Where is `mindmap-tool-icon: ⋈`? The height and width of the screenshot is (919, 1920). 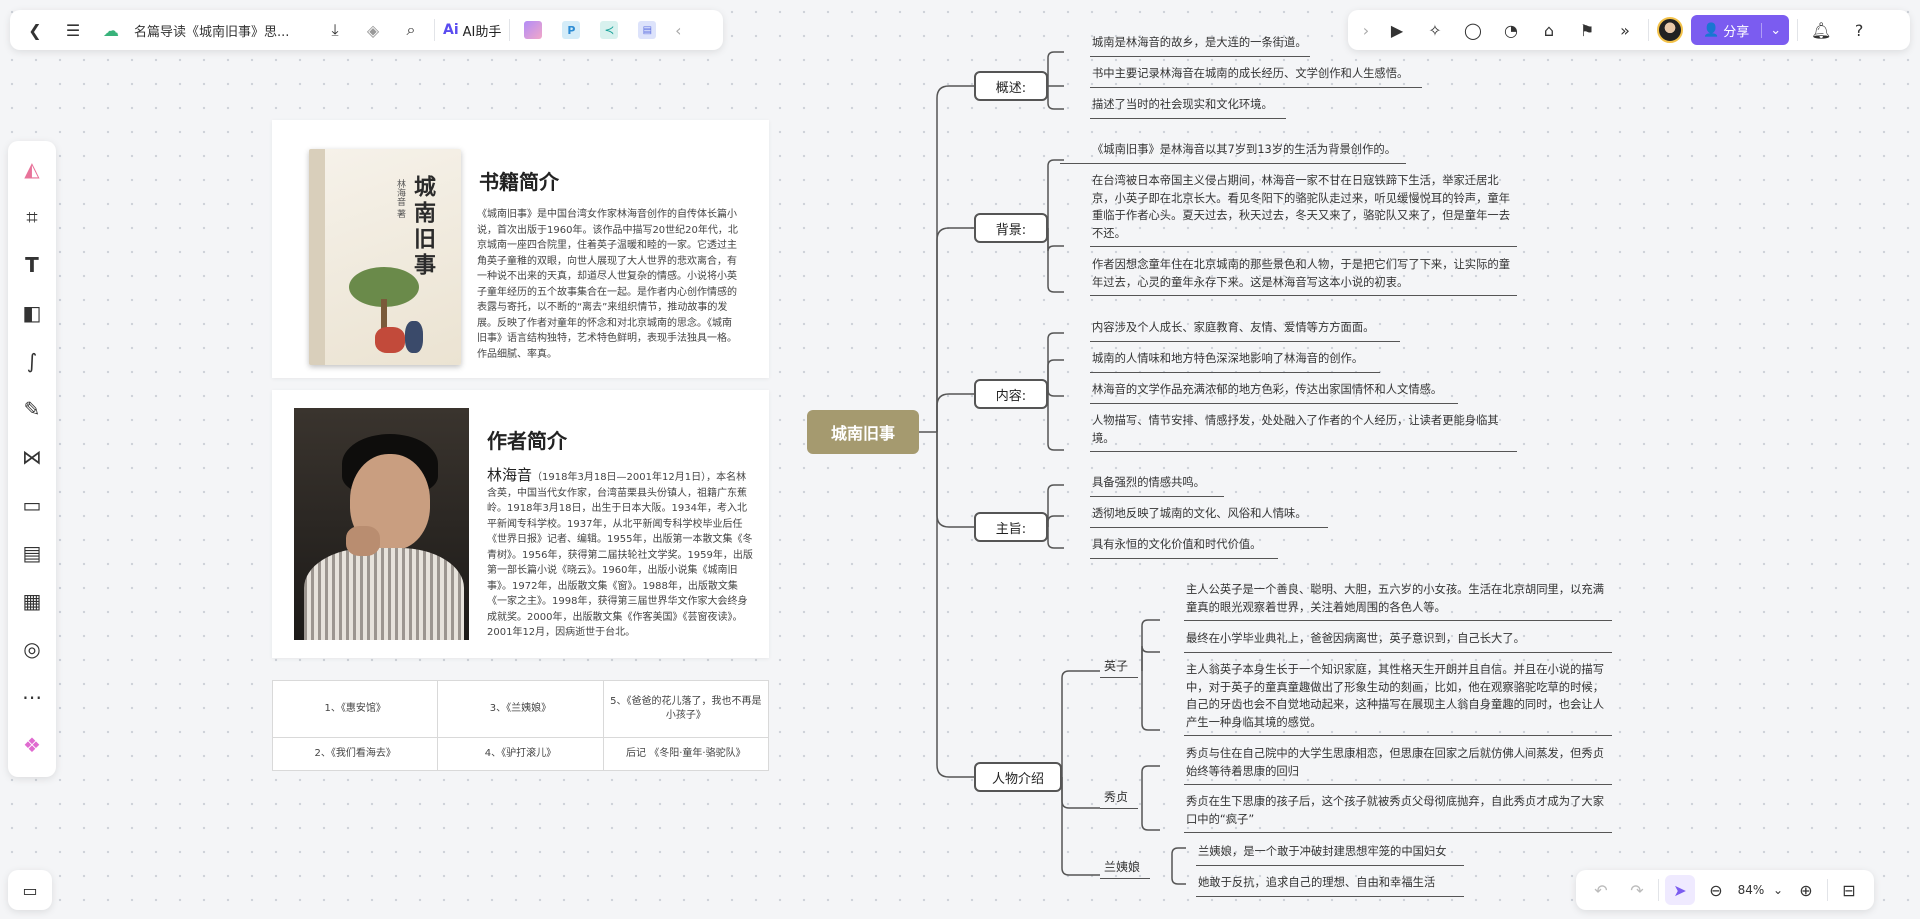
mindmap-tool-icon: ⋈ is located at coordinates (32, 457).